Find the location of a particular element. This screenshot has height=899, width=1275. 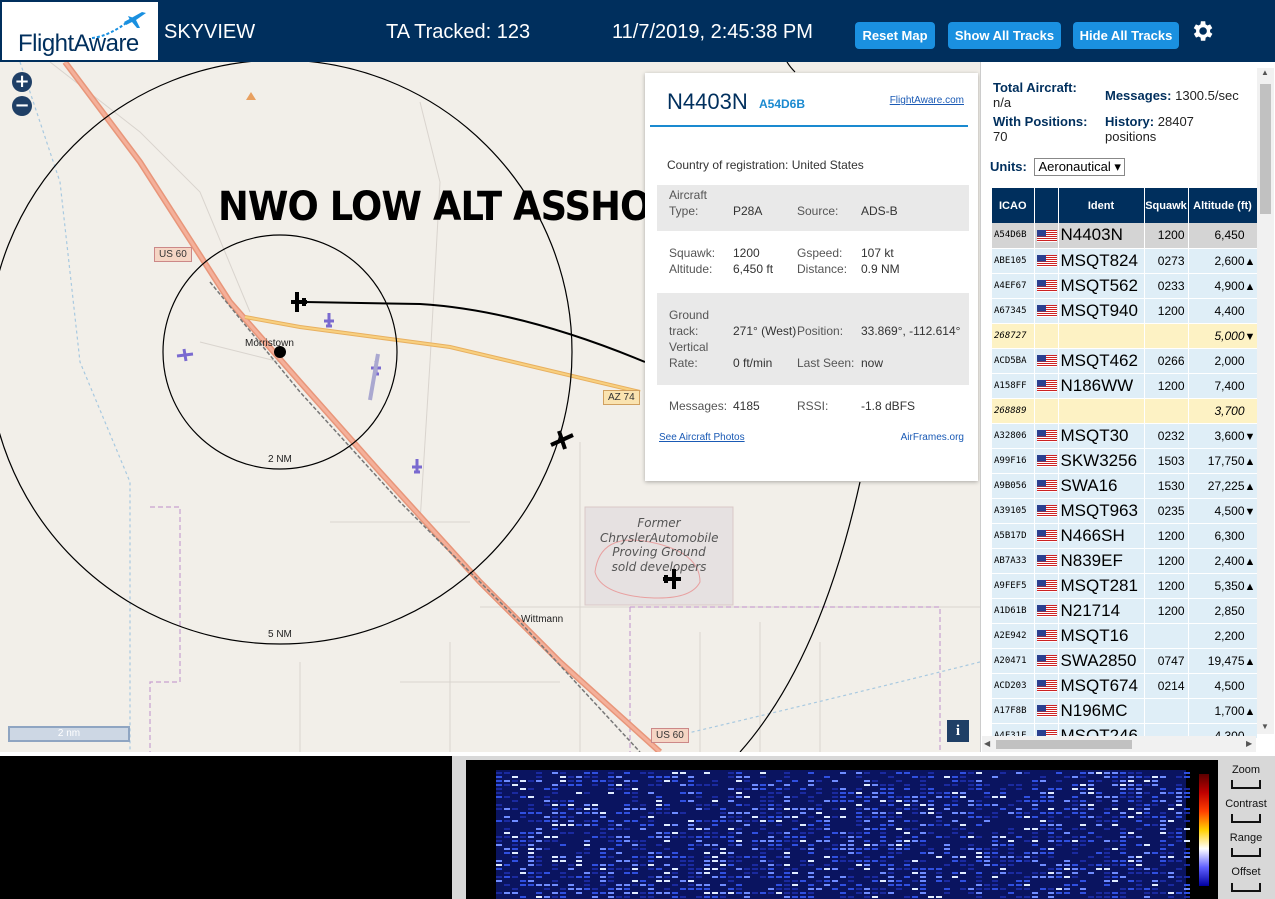

altitude-value: 1,700 is located at coordinates (1229, 710).